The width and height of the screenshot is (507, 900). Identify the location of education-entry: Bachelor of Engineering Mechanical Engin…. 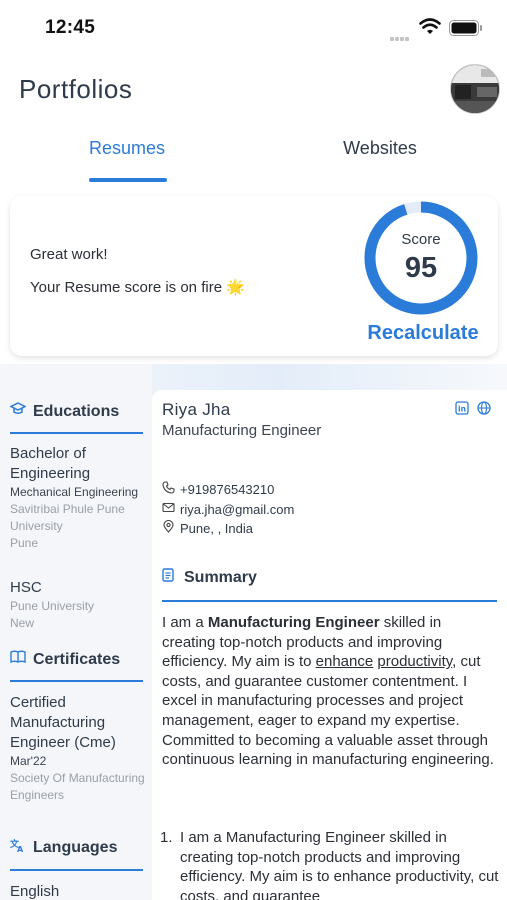
(74, 497).